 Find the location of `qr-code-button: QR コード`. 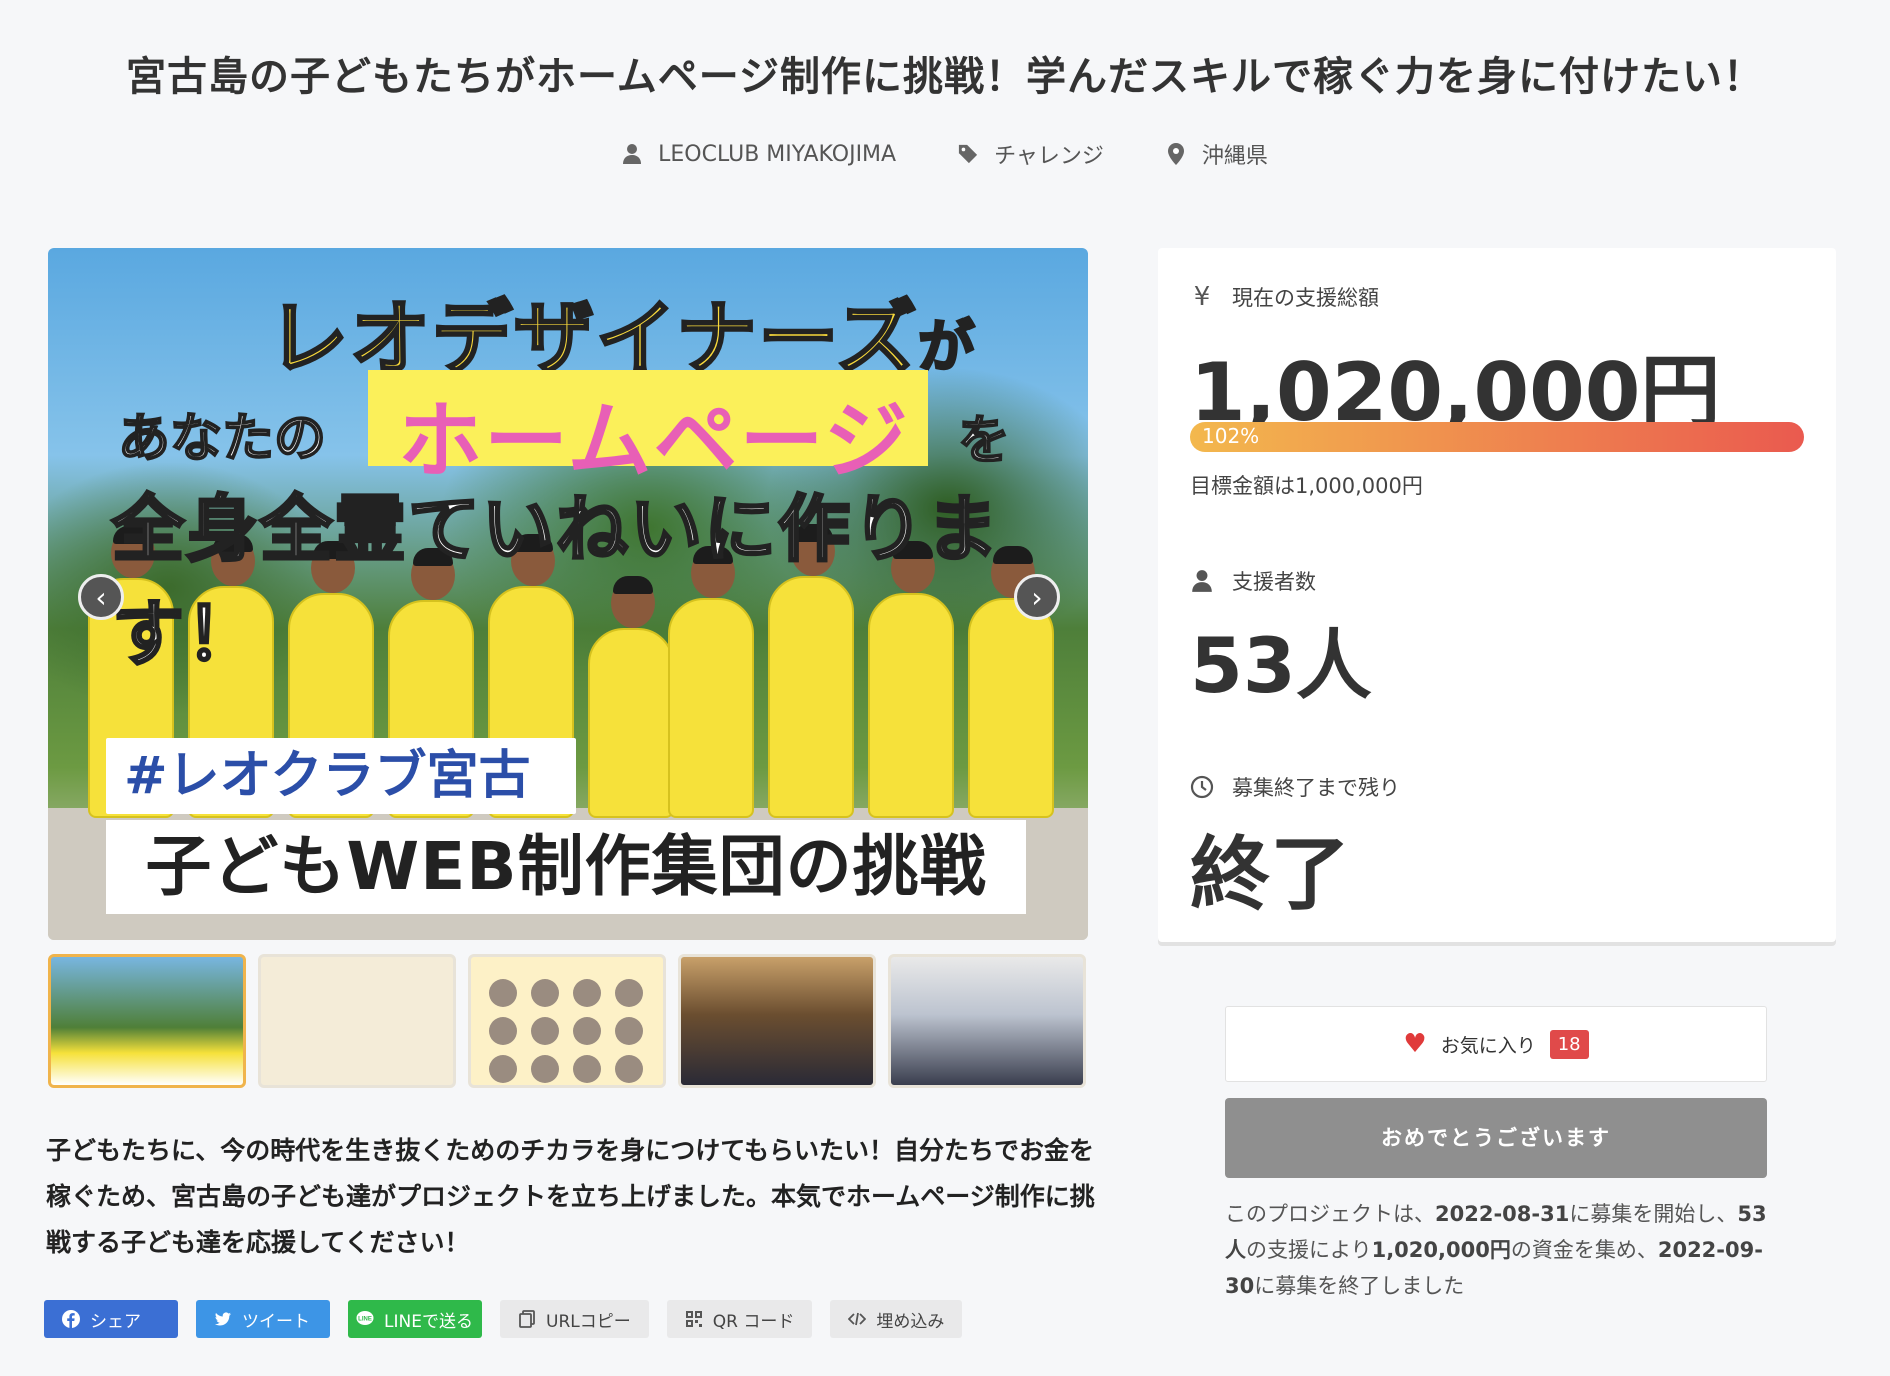

qr-code-button: QR コード is located at coordinates (739, 1319).